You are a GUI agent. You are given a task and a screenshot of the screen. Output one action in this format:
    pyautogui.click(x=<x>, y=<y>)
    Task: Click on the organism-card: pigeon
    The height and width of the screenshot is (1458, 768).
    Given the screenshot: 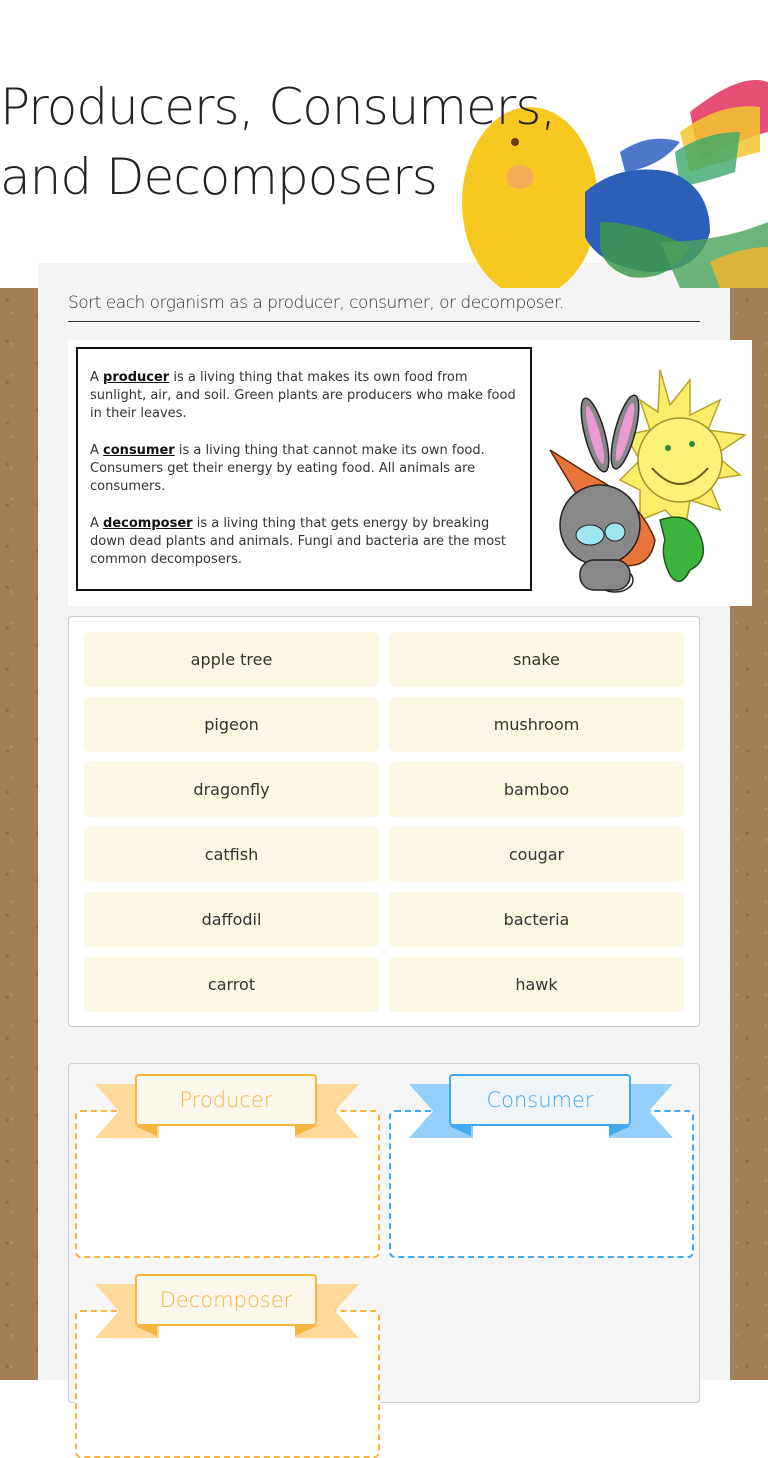 What is the action you would take?
    pyautogui.click(x=231, y=724)
    